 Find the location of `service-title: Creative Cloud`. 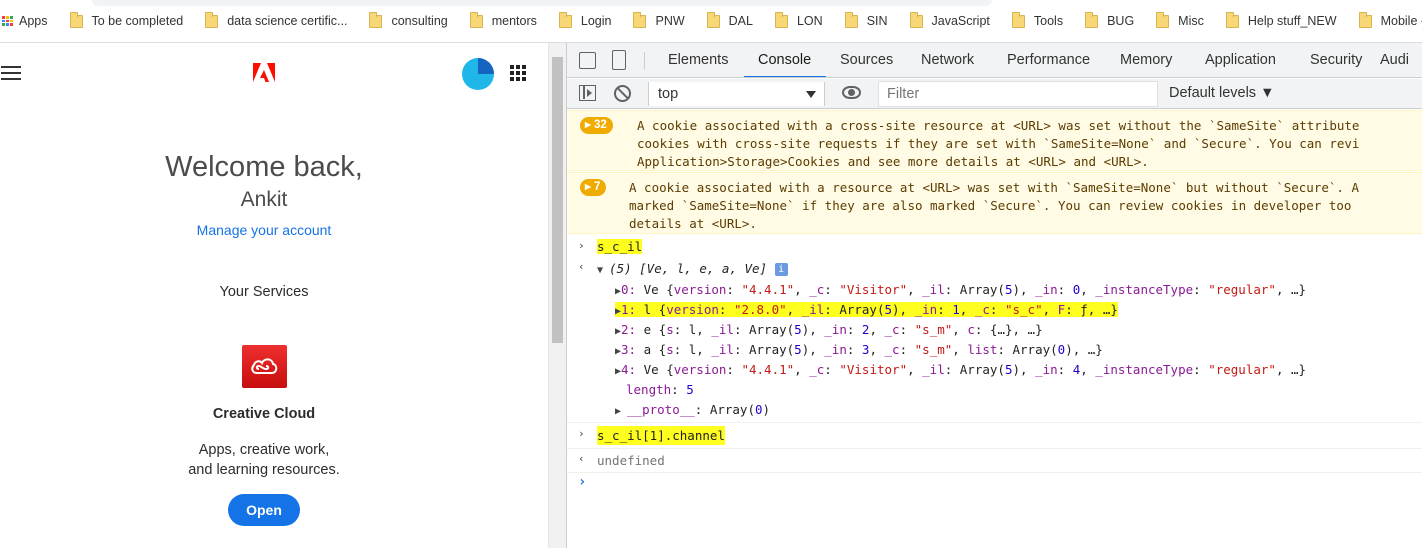

service-title: Creative Cloud is located at coordinates (264, 414).